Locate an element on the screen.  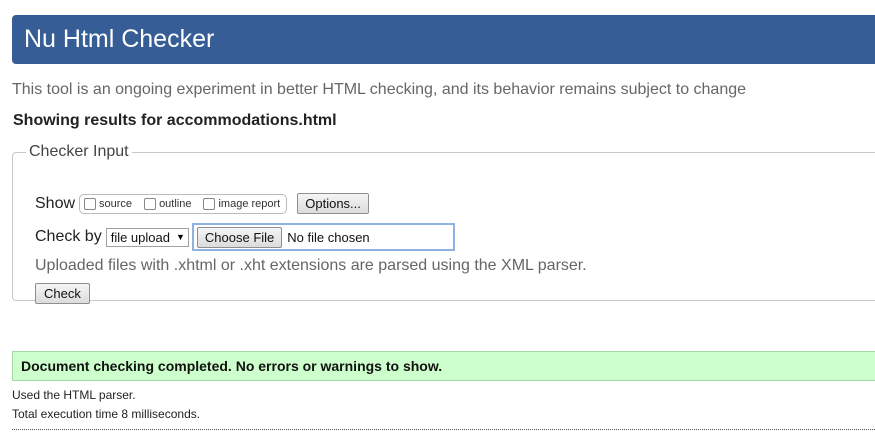
outline-checkbox is located at coordinates (150, 203).